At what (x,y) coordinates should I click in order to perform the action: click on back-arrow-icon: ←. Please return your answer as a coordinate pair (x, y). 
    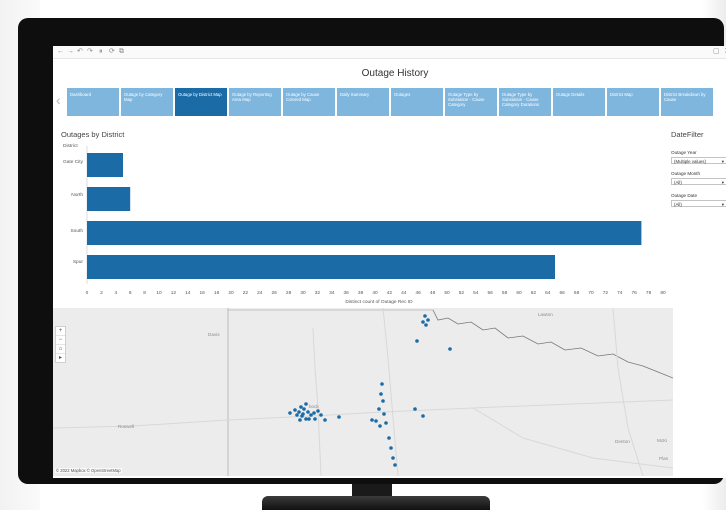
    Looking at the image, I should click on (60, 52).